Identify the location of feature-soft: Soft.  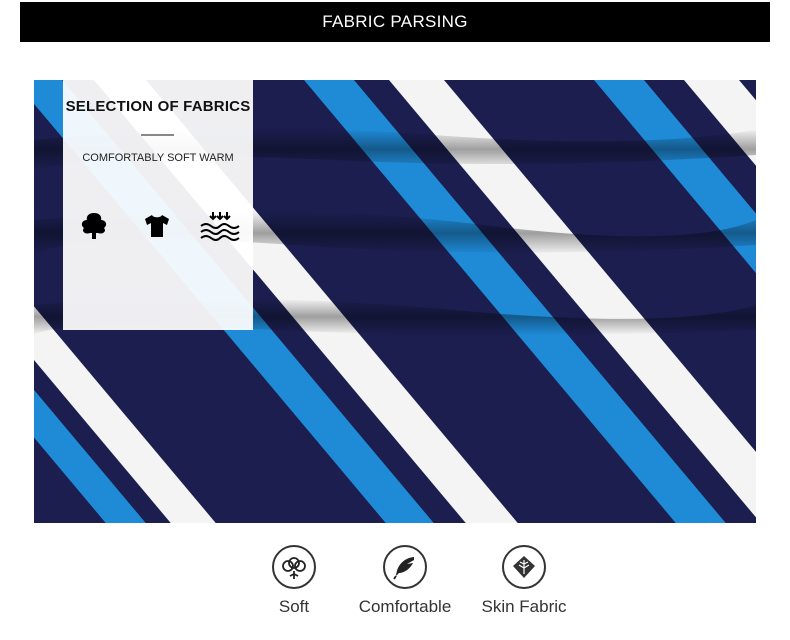
(294, 581).